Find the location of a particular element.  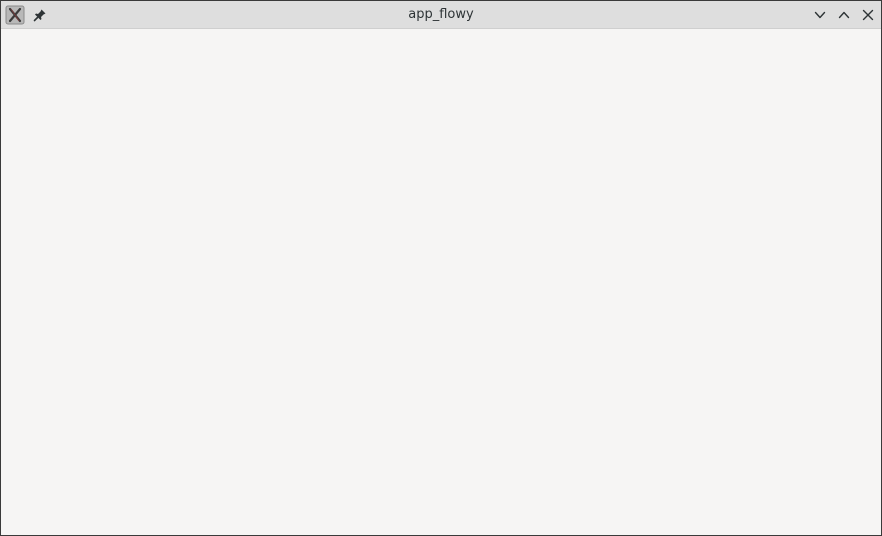

maximize-button is located at coordinates (844, 15).